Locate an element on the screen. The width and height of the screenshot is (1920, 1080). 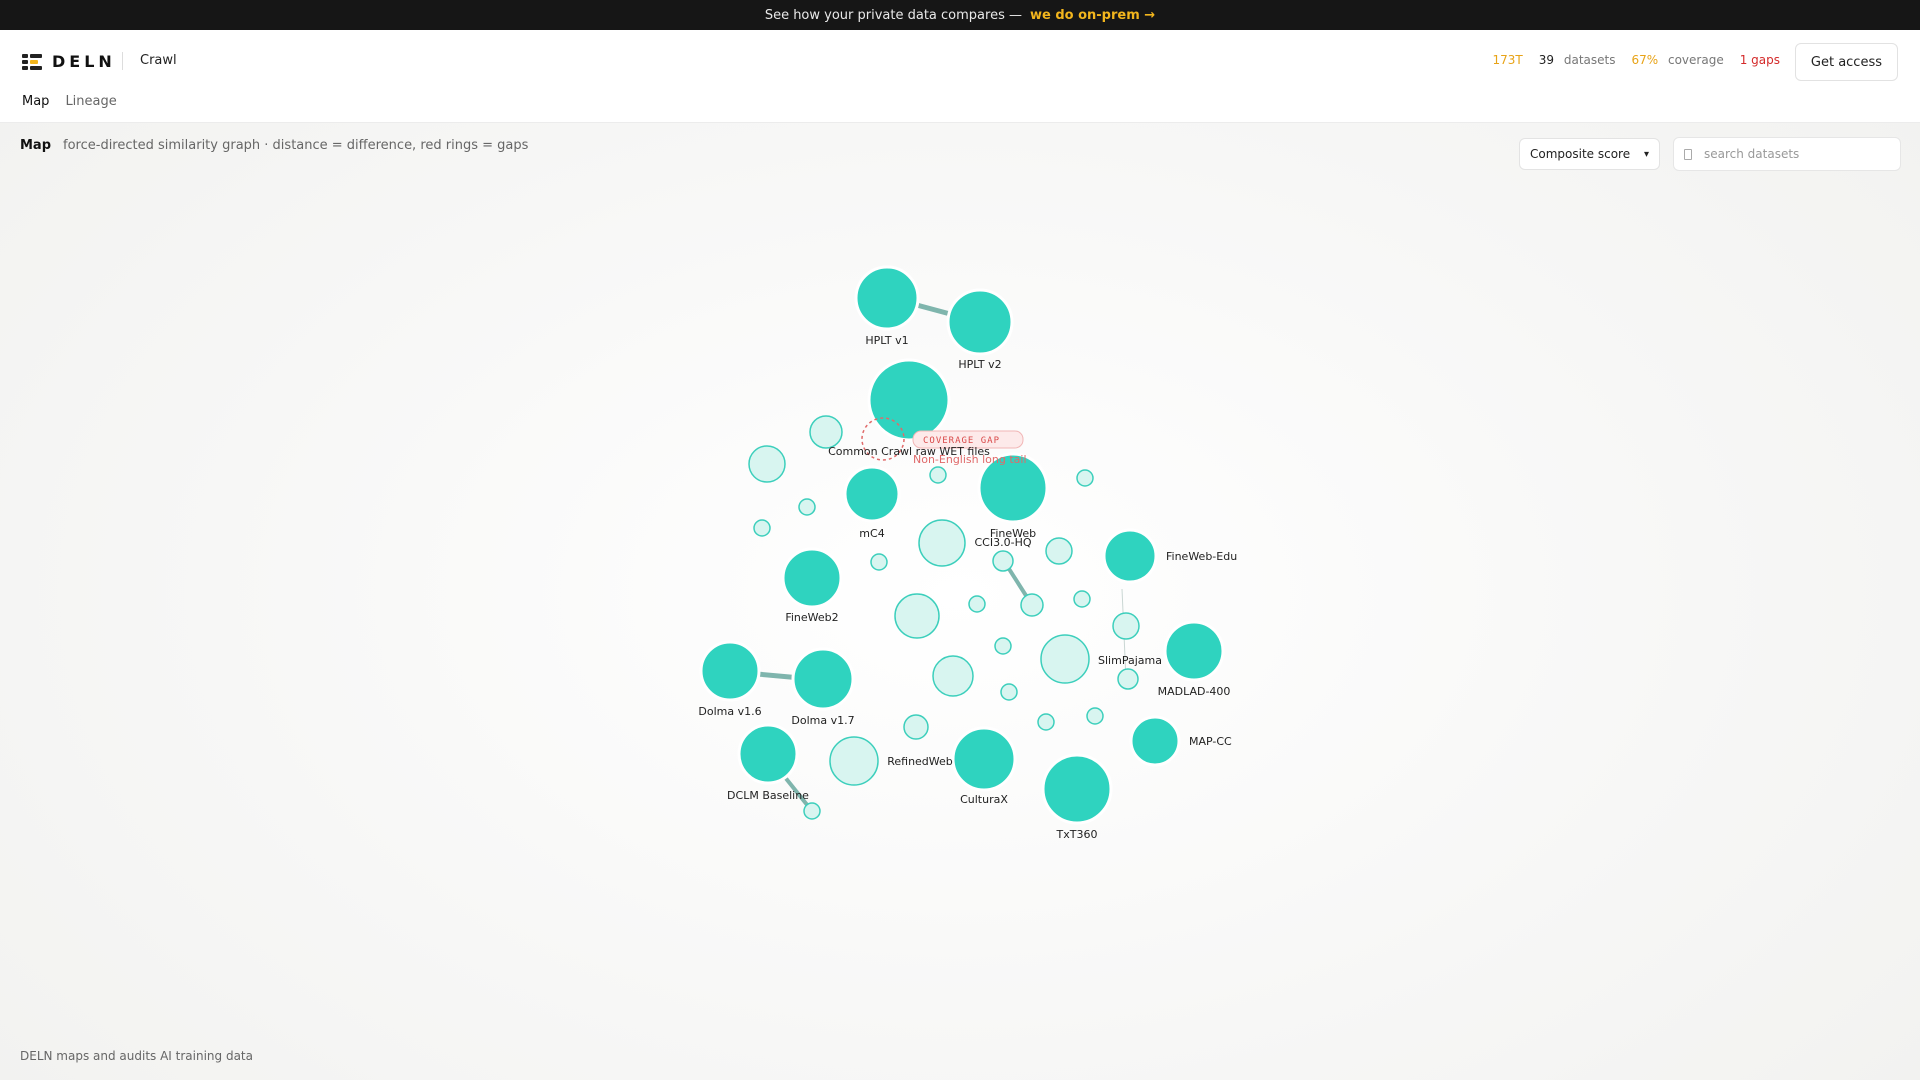
node-mc4 is located at coordinates (872, 494).